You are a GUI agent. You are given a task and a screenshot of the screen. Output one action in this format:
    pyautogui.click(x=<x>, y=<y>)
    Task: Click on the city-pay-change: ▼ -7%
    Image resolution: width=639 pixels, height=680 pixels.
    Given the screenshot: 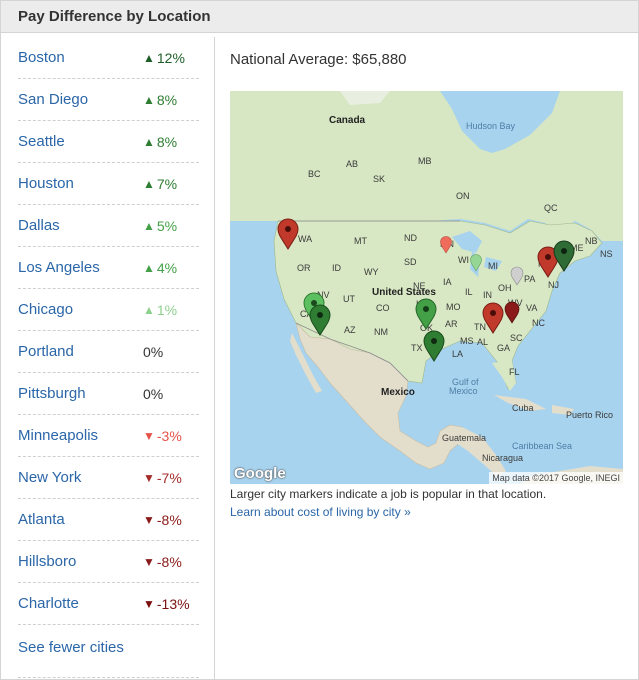 What is the action you would take?
    pyautogui.click(x=162, y=478)
    